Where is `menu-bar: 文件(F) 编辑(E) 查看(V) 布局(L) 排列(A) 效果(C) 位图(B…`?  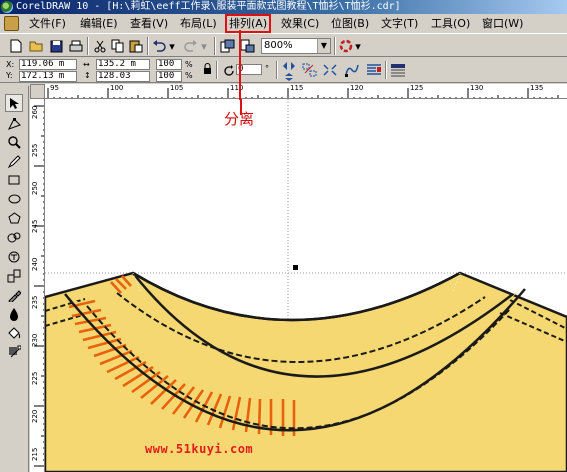 menu-bar: 文件(F) 编辑(E) 查看(V) 布局(L) 排列(A) 效果(C) 位图(B… is located at coordinates (283, 23).